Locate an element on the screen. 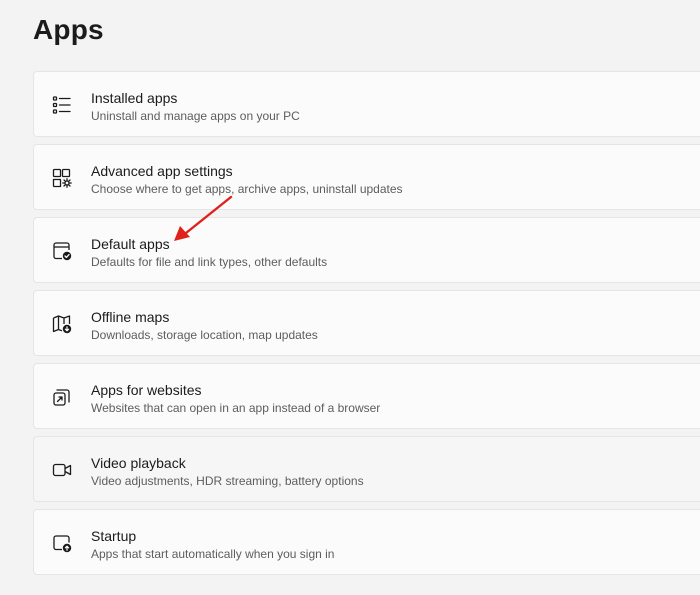 The height and width of the screenshot is (595, 700). installed-apps-title: Installed apps is located at coordinates (134, 98).